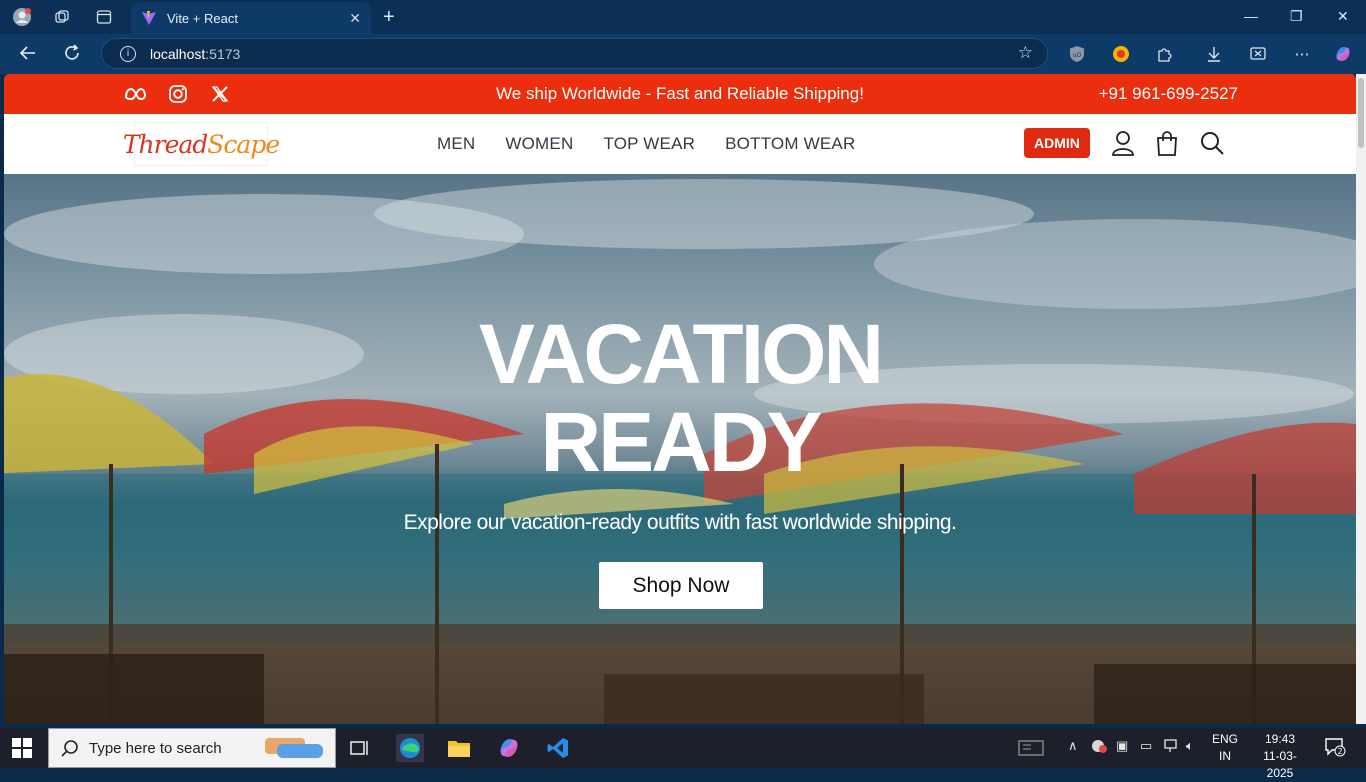  Describe the element at coordinates (509, 748) in the screenshot. I see `copilot-taskbar-icon` at that location.